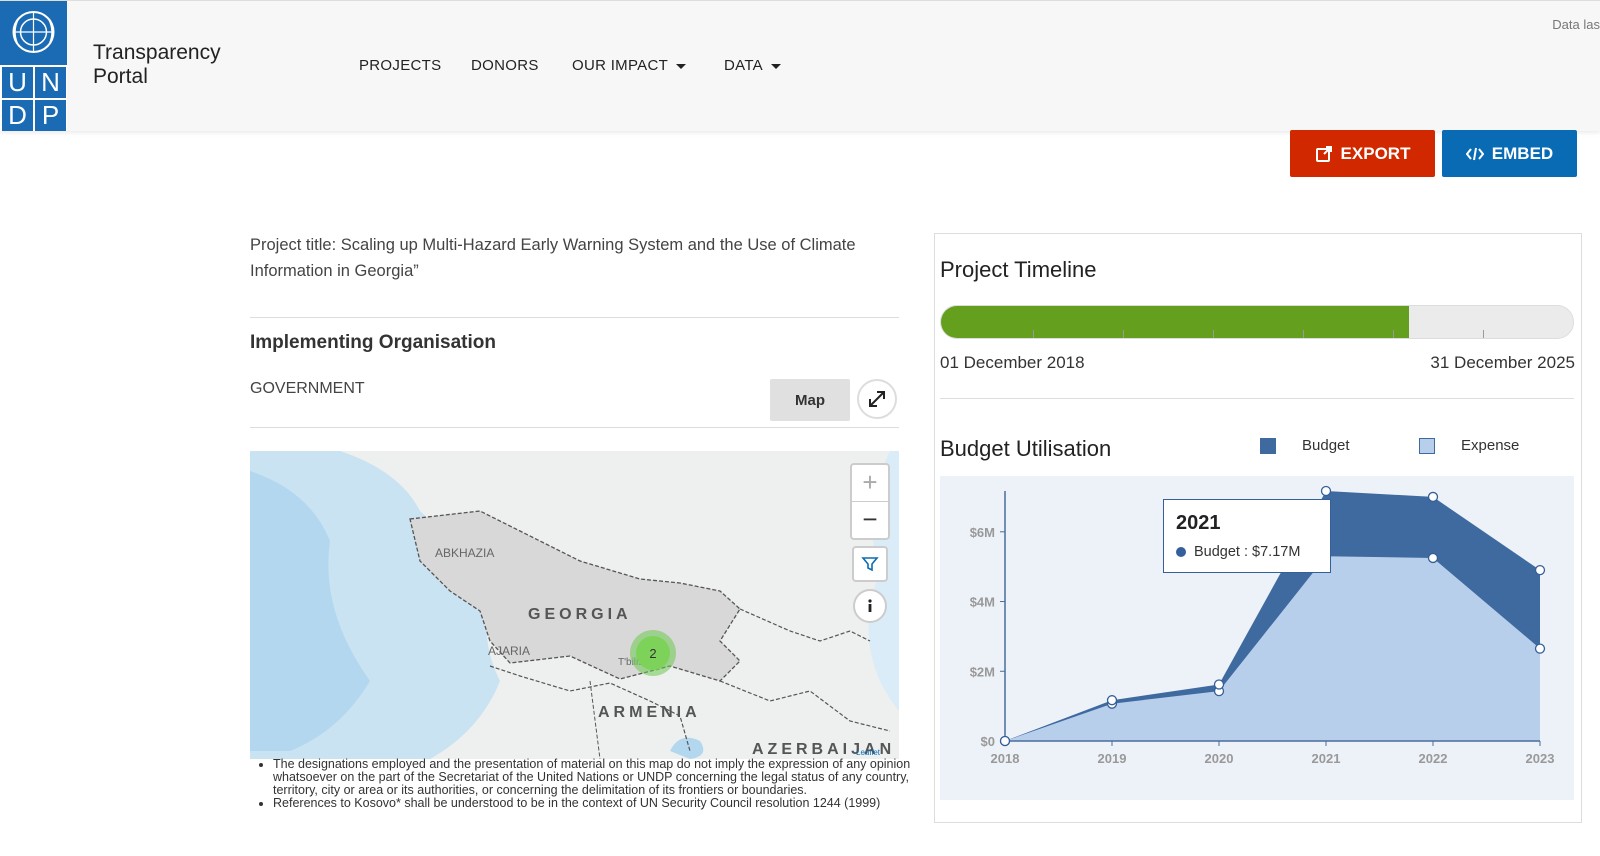 The image size is (1600, 856). Describe the element at coordinates (1247, 552) in the screenshot. I see `tooltip-value: Budget : $7.17M` at that location.